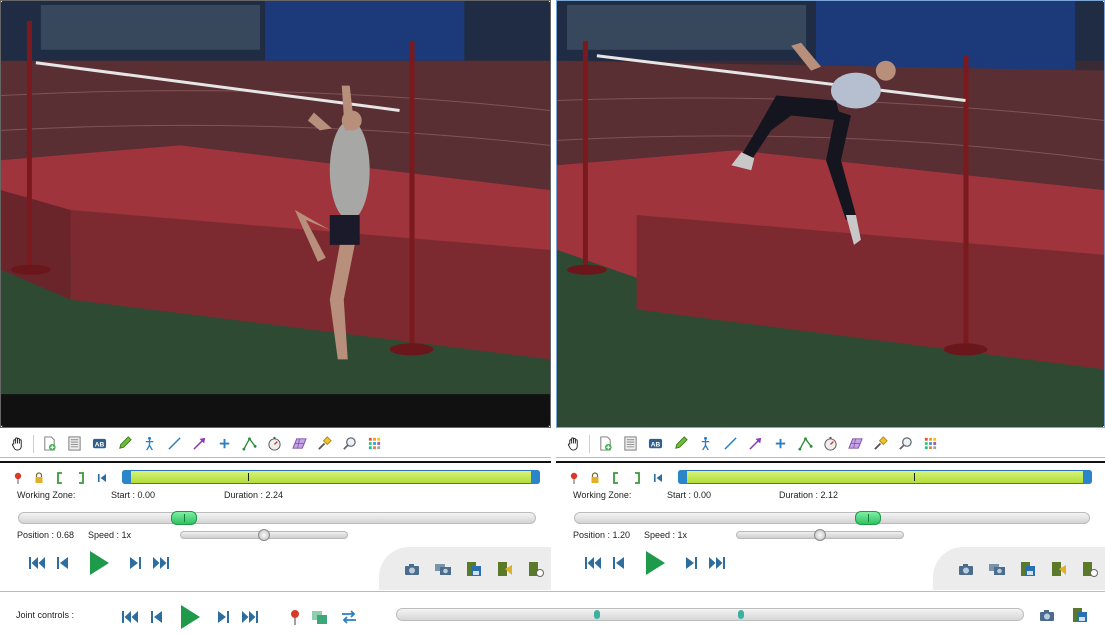 The image size is (1105, 634). I want to click on joint-snapshot-icon, so click(1046, 614).